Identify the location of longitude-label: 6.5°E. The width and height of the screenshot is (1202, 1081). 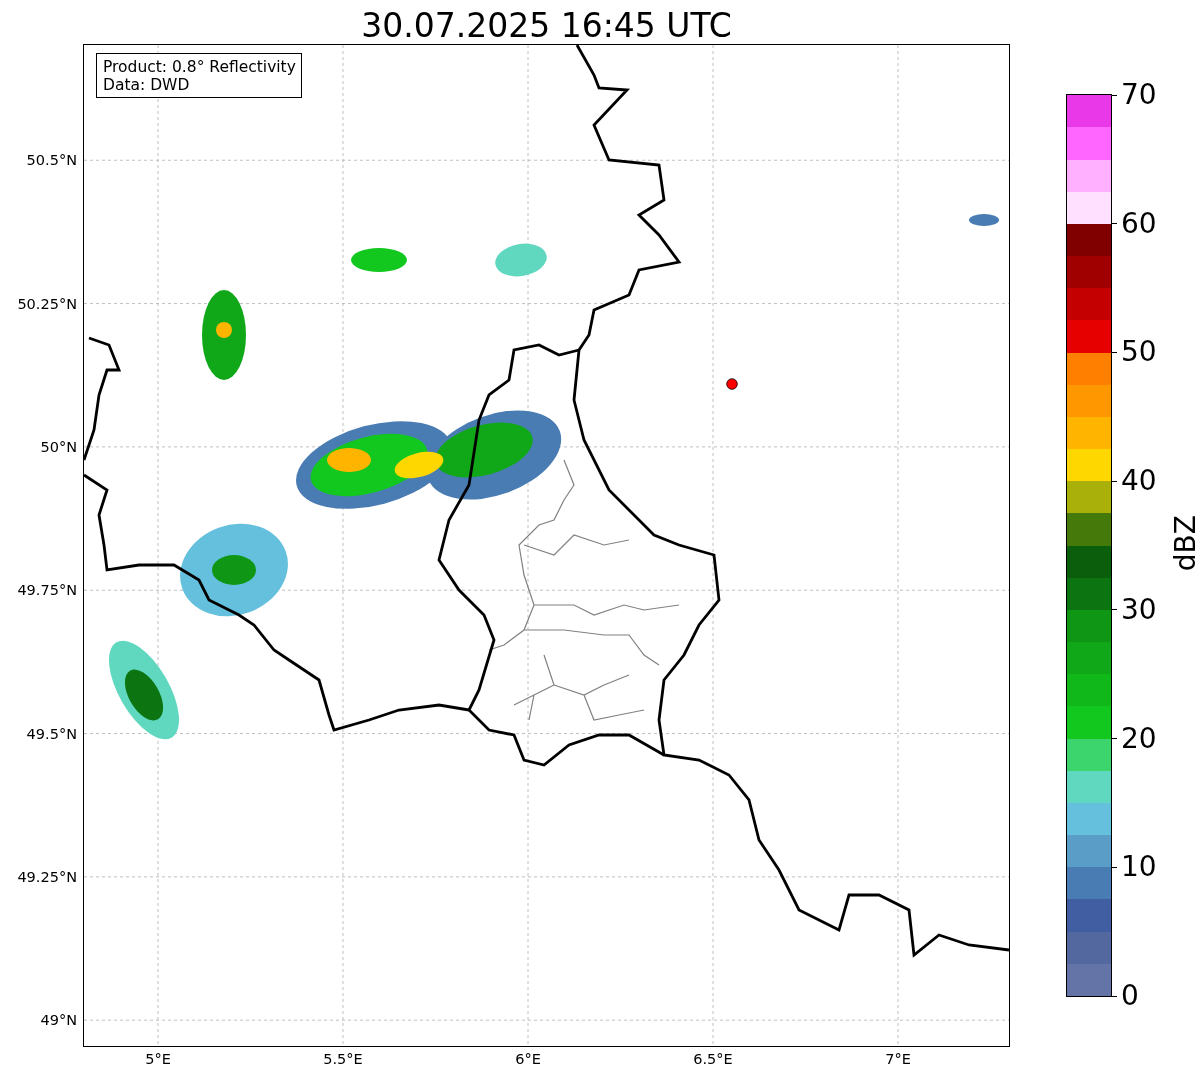
(713, 1059).